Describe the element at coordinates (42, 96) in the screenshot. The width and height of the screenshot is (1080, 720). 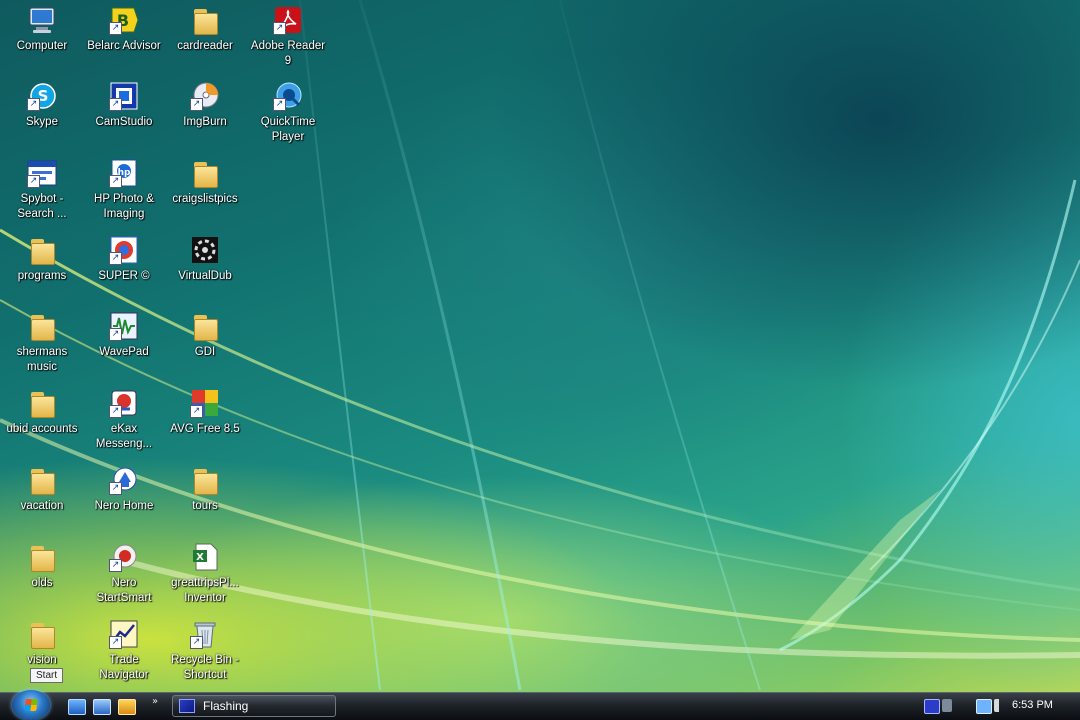
I see `skype-icon: S ↗` at that location.